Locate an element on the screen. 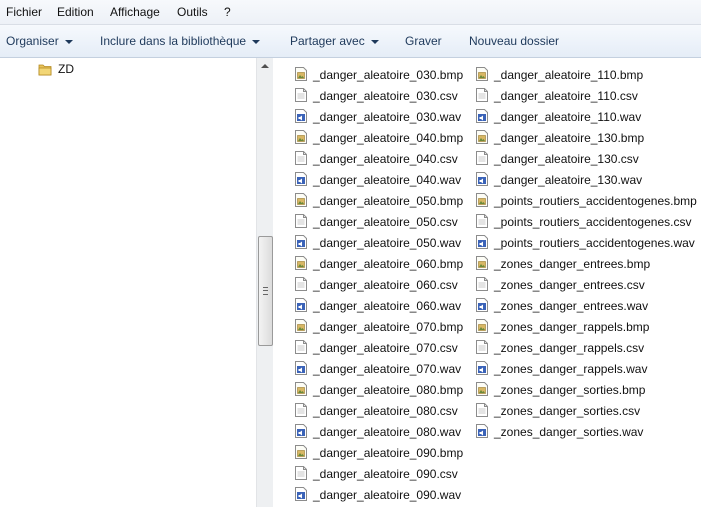 The width and height of the screenshot is (701, 507). menu-fichier: Fichier is located at coordinates (24, 12).